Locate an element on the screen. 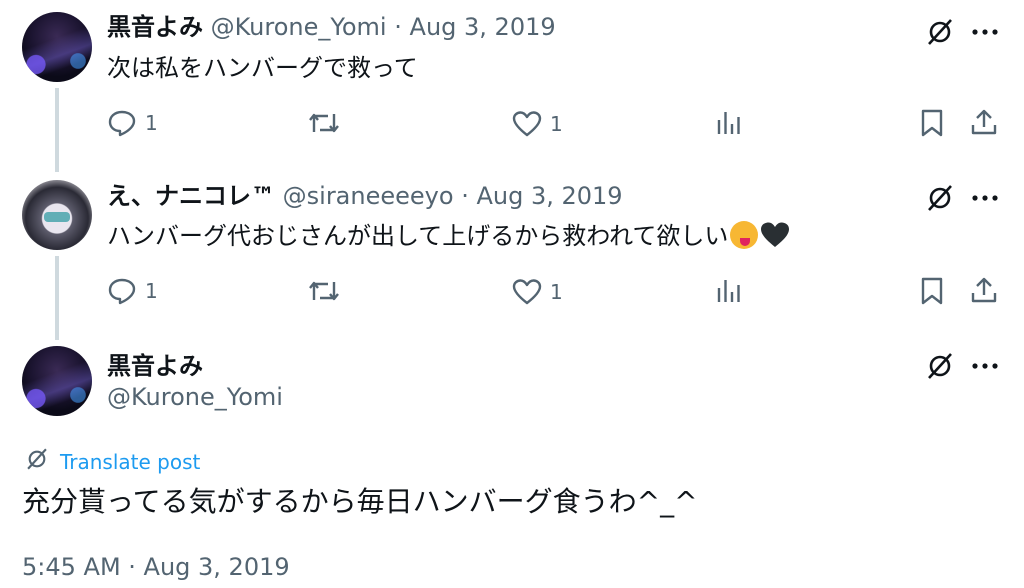  tweet-text-content: ハンバーグ代おじさんが出して上げるから救われて欲しい is located at coordinates (418, 236).